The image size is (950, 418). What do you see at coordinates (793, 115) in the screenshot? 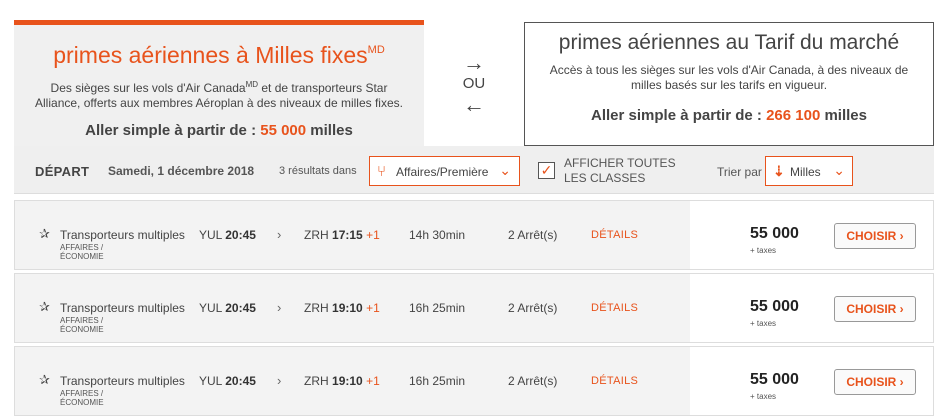
I see `market-fare-value: 266 100` at bounding box center [793, 115].